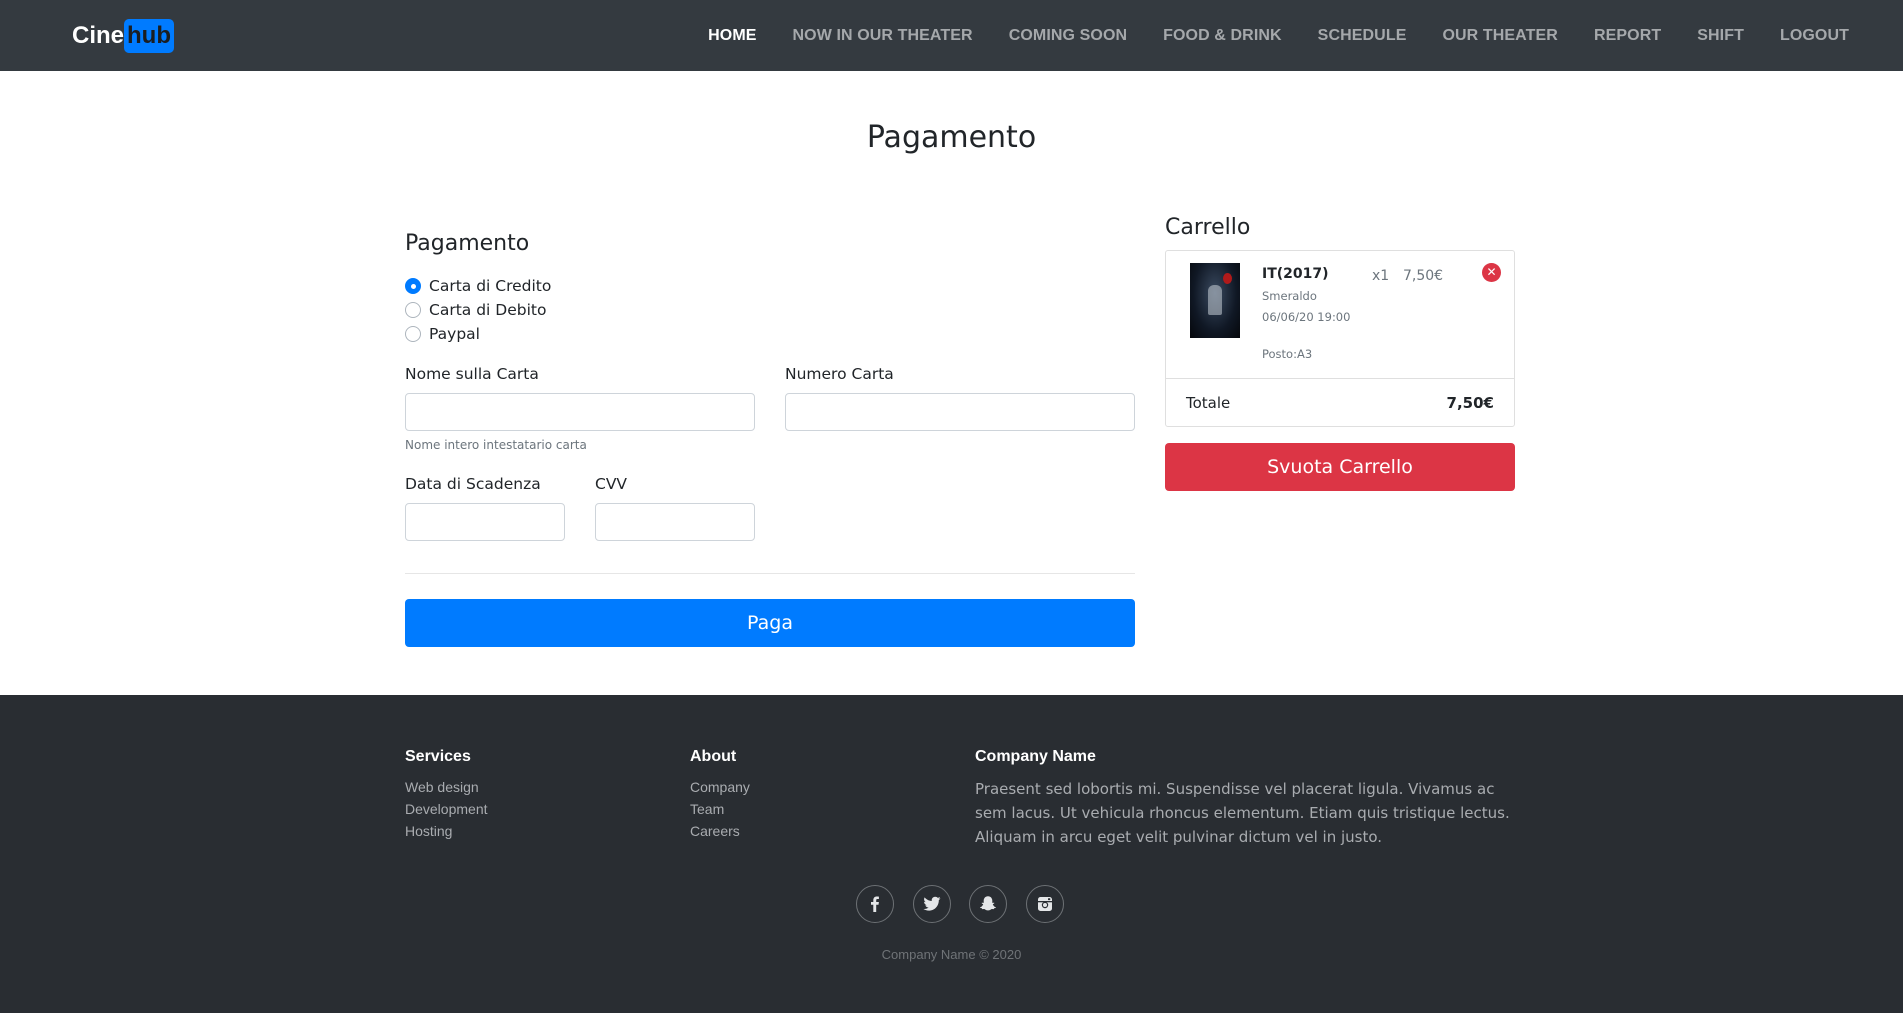  I want to click on nav-link-logout: LOGOUT, so click(1814, 36).